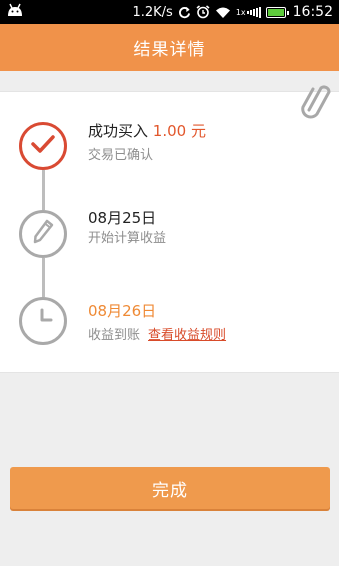 The width and height of the screenshot is (339, 566). I want to click on check-icon, so click(43, 146).